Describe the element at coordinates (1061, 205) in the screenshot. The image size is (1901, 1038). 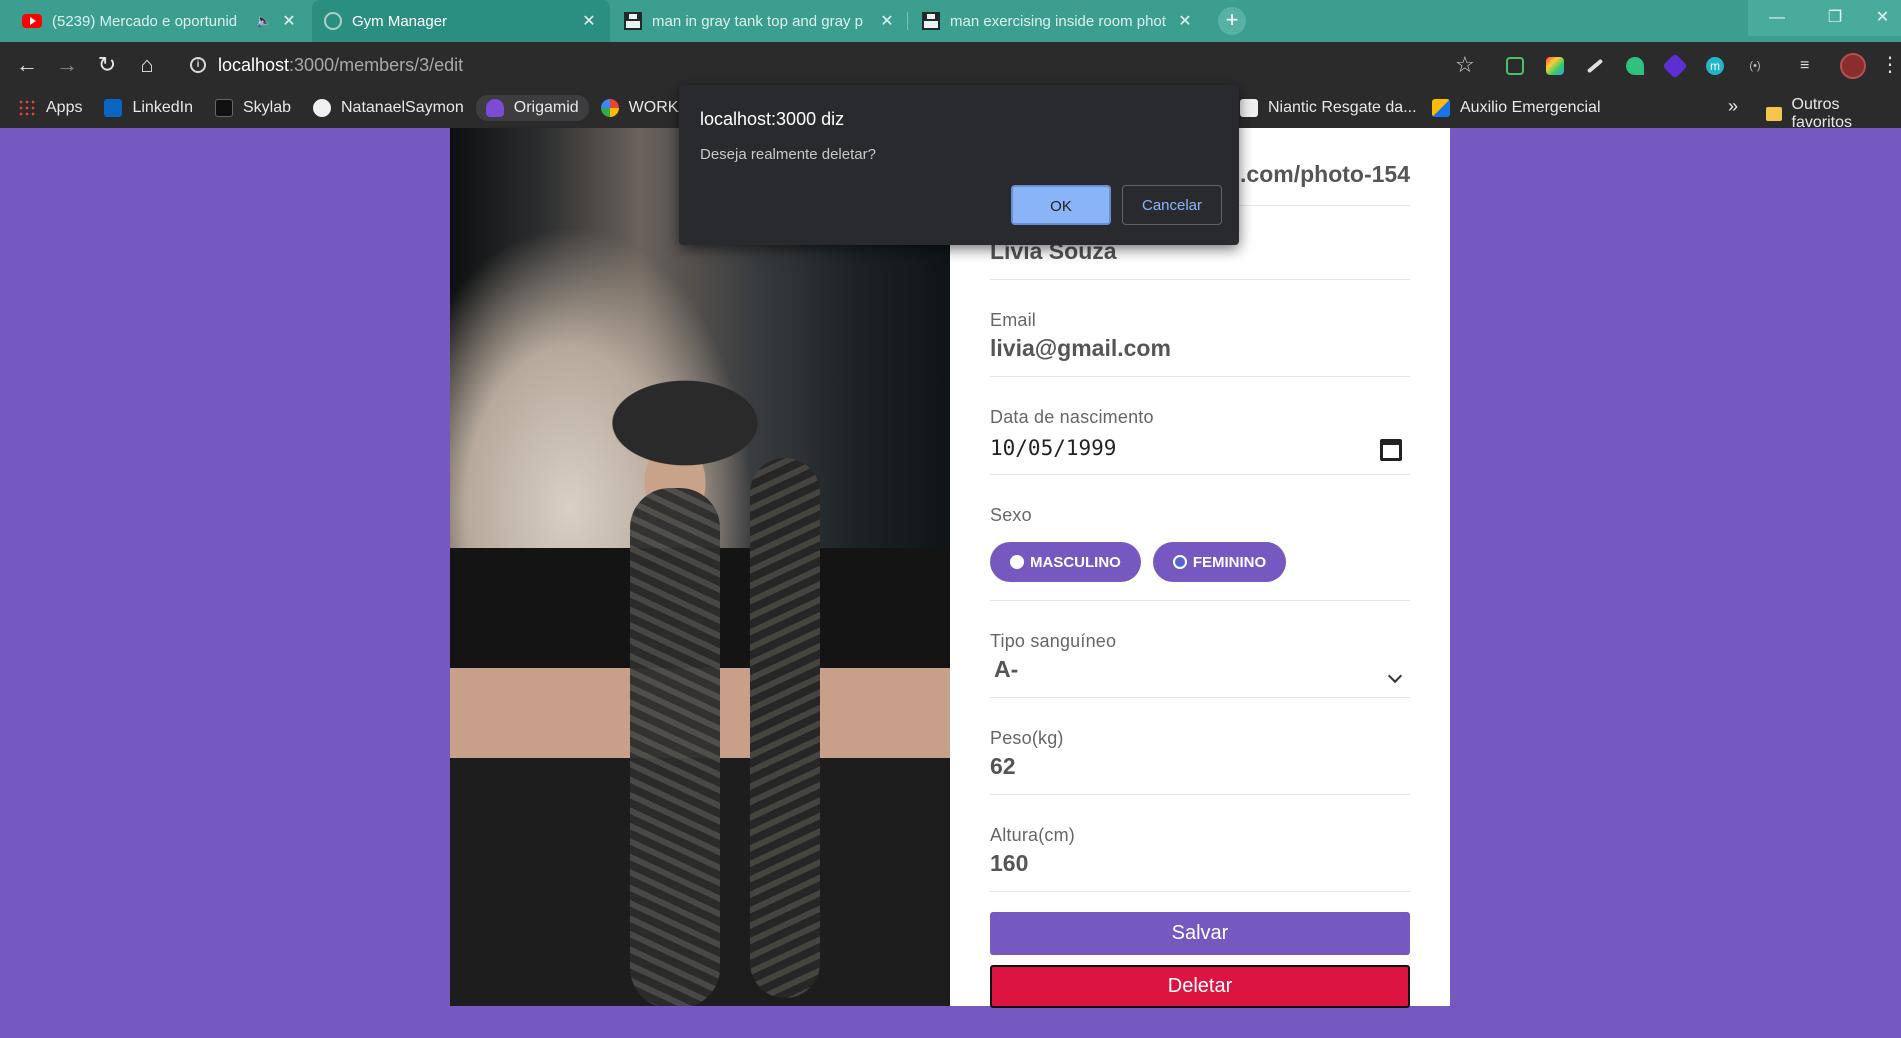
I see `dialog-ok-button: OK` at that location.